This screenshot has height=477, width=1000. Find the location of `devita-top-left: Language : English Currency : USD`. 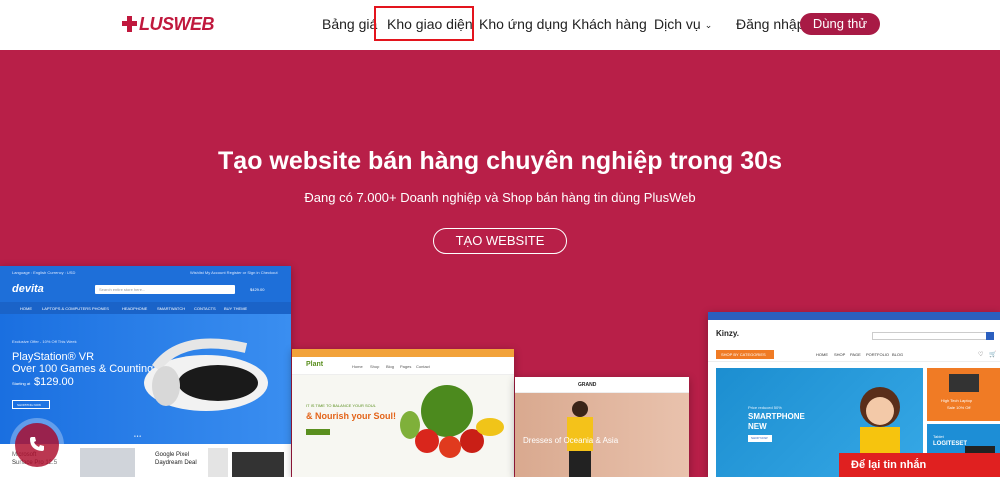

devita-top-left: Language : English Currency : USD is located at coordinates (44, 272).